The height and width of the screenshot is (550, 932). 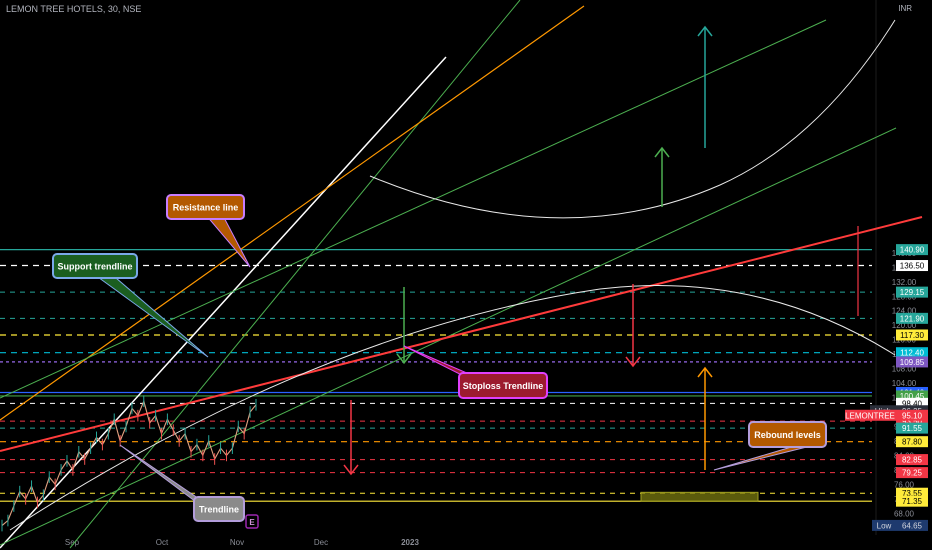 What do you see at coordinates (912, 335) in the screenshot?
I see `price-level-tag-label: 117.30` at bounding box center [912, 335].